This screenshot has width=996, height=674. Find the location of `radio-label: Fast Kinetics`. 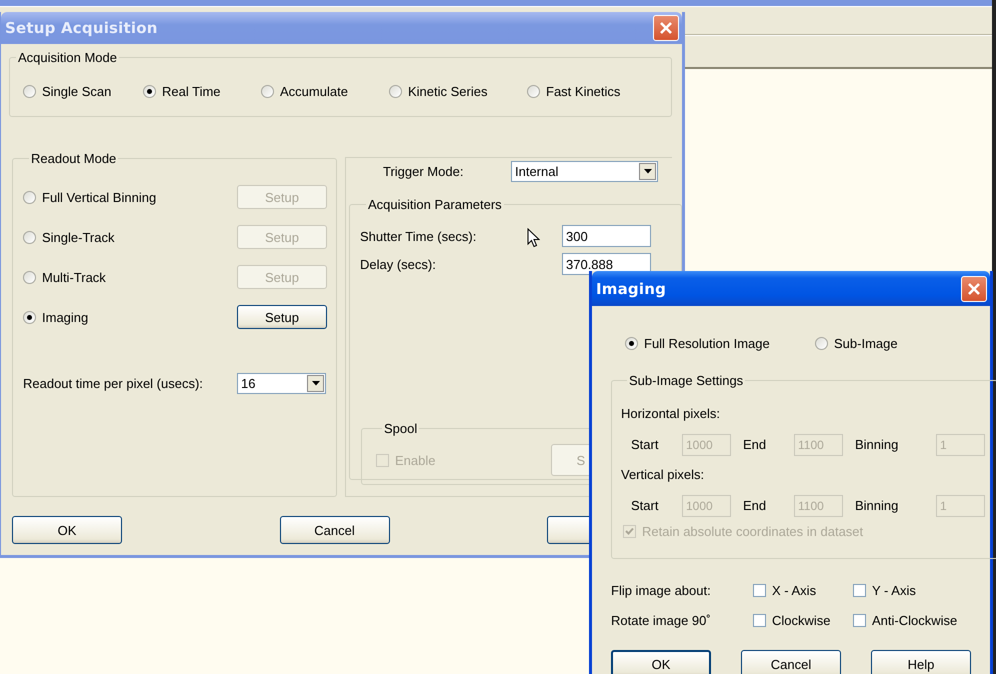

radio-label: Fast Kinetics is located at coordinates (583, 91).